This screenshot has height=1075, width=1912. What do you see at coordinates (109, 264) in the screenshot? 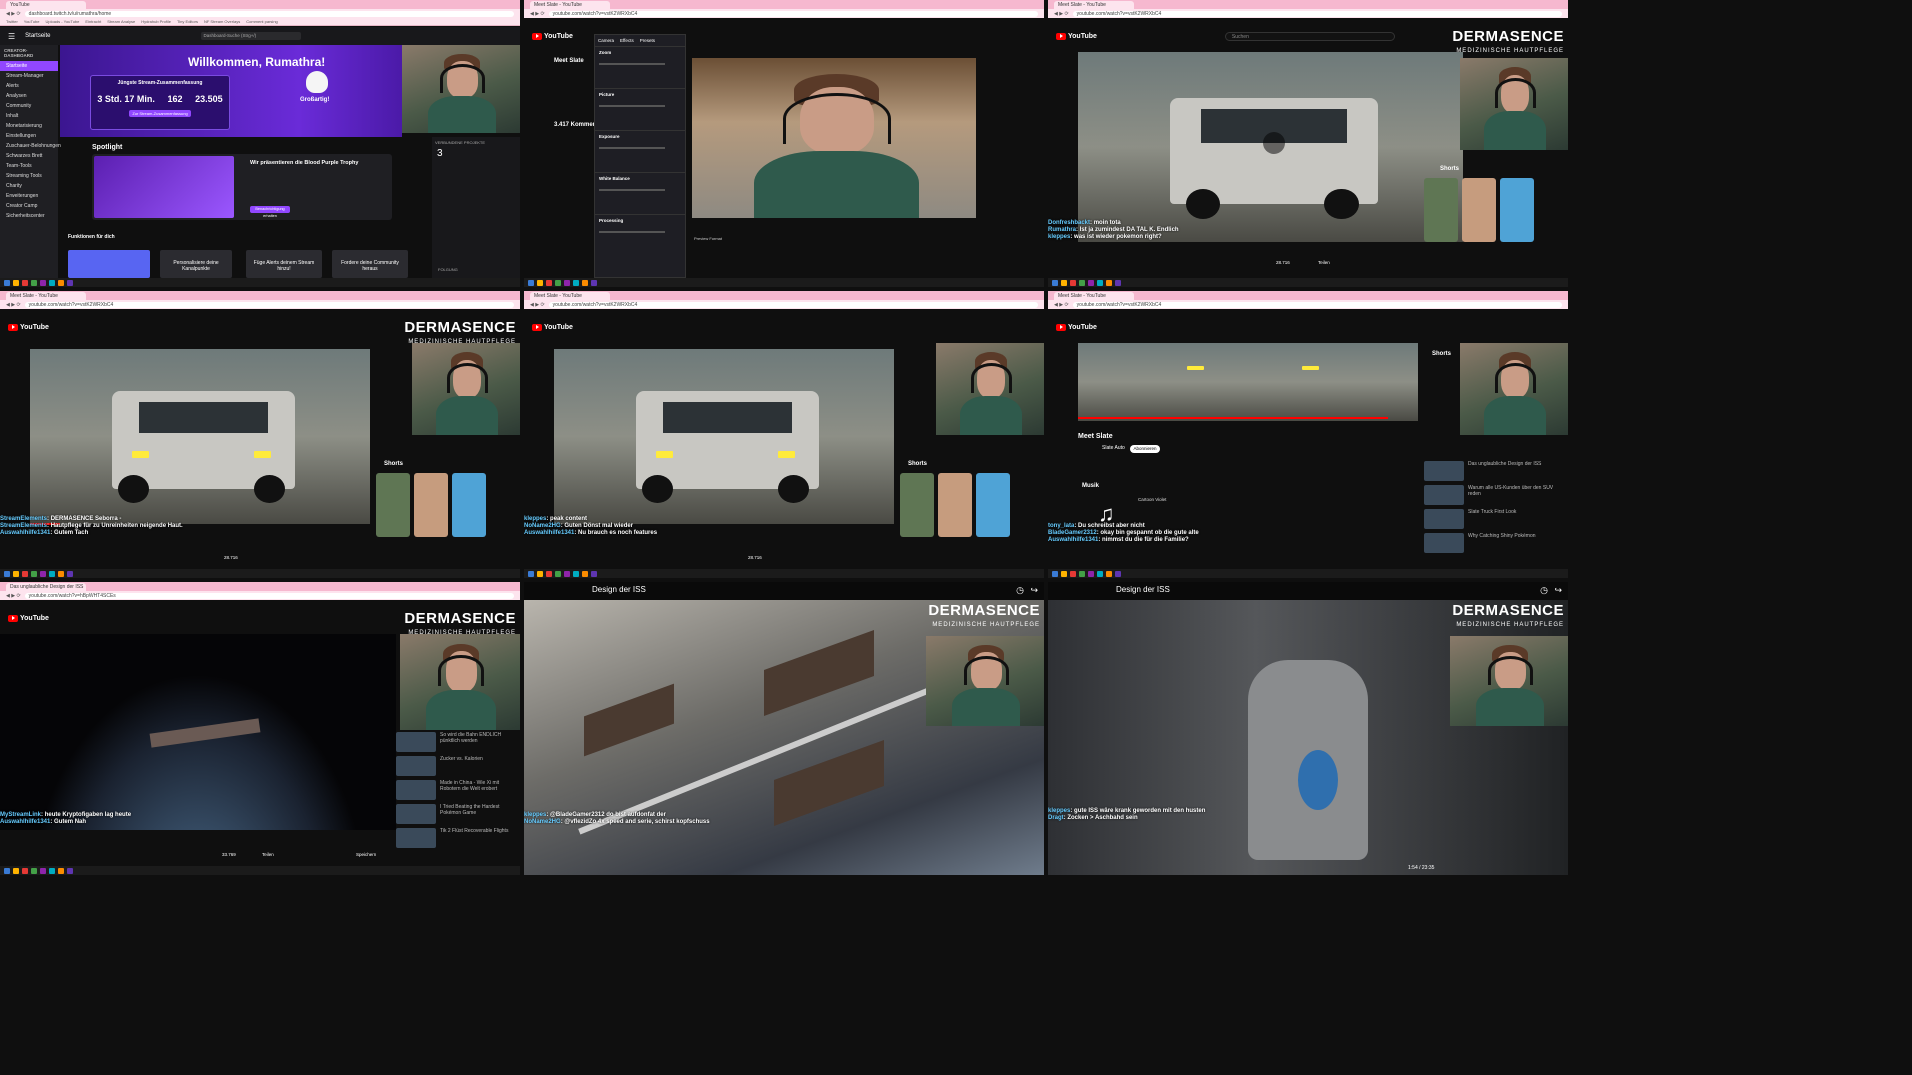
I see `tool-card-discord` at bounding box center [109, 264].